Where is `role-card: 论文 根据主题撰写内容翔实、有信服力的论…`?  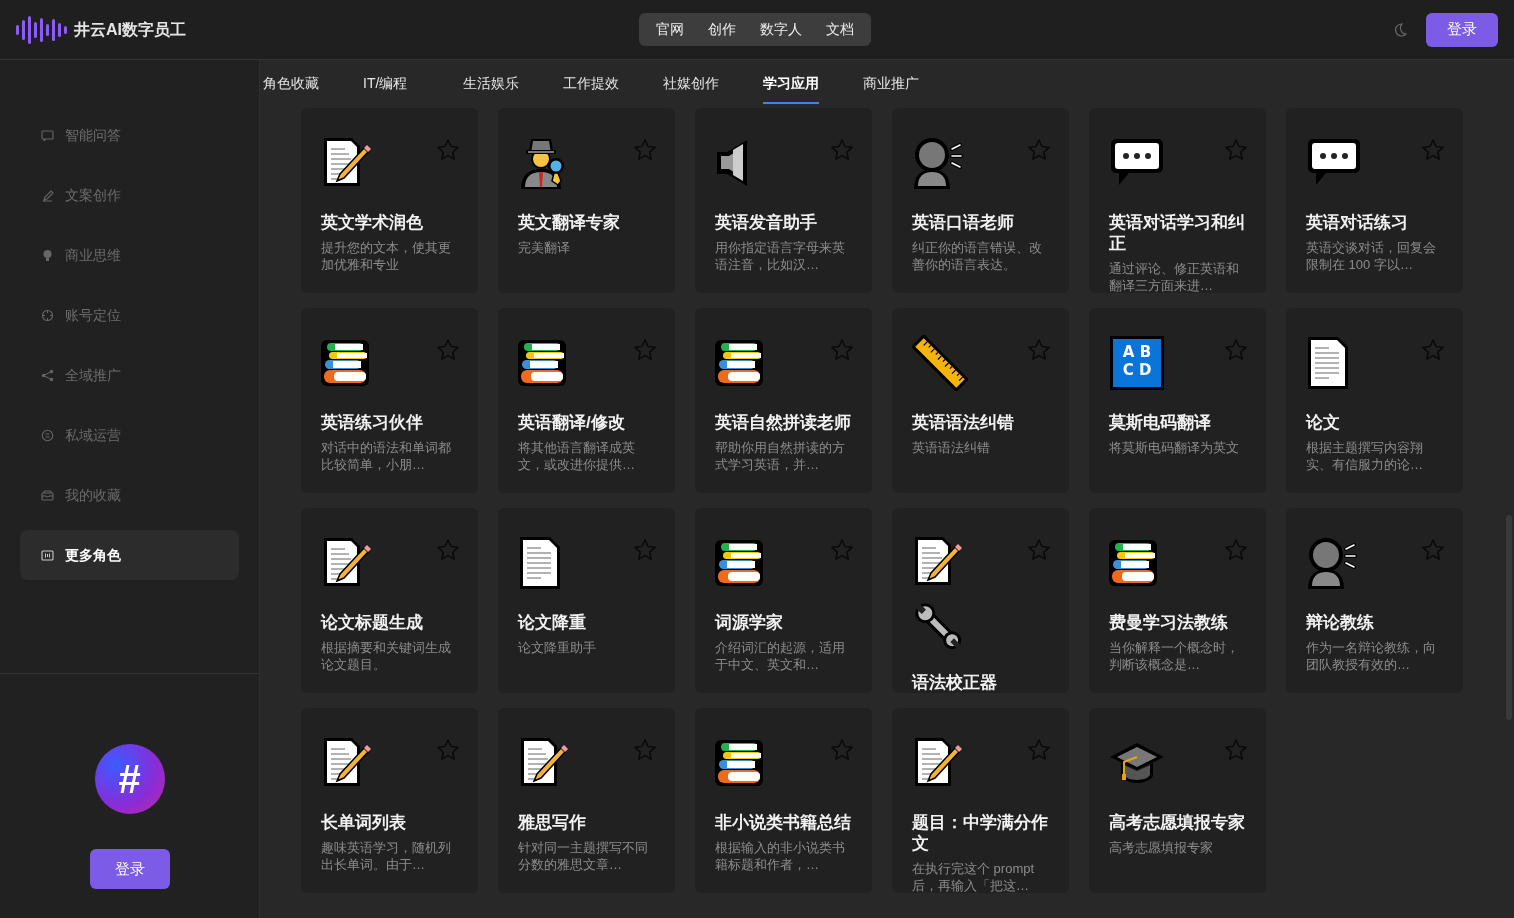
role-card: 论文 根据主题撰写内容翔实、有信服力的论… is located at coordinates (1374, 400).